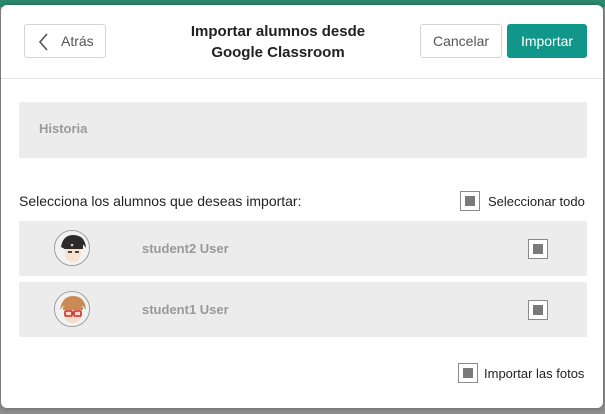  I want to click on student-name: student1 User, so click(185, 309).